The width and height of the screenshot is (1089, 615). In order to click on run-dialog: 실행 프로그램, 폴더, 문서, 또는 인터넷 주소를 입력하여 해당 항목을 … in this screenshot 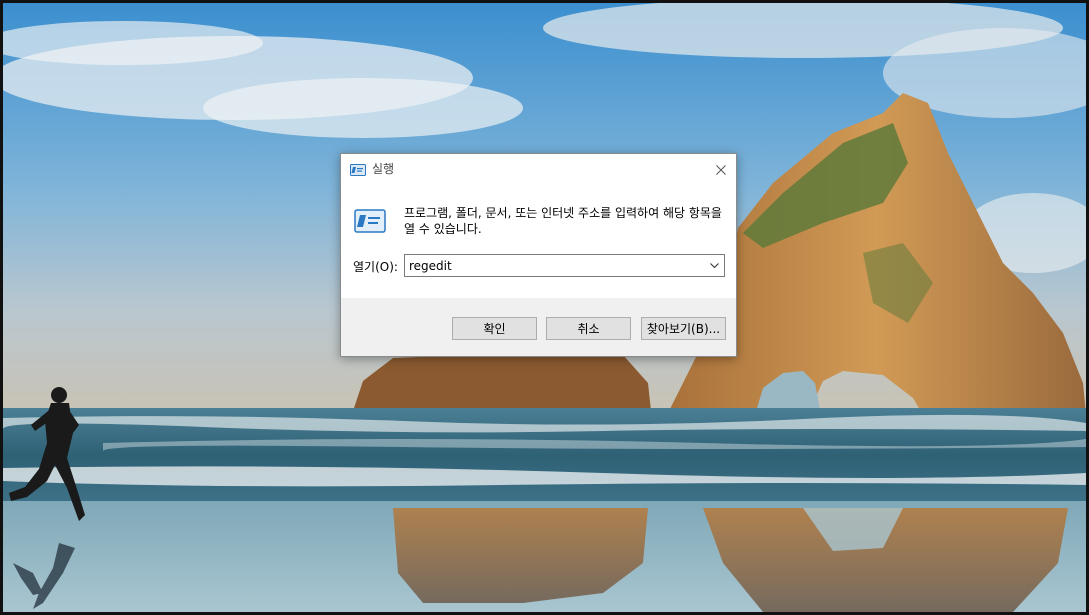, I will do `click(538, 255)`.